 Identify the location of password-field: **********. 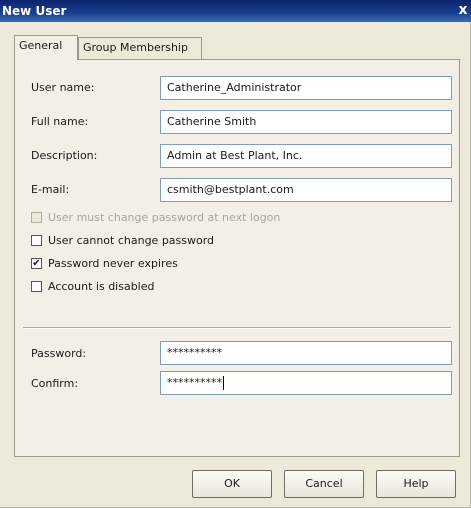
(306, 353).